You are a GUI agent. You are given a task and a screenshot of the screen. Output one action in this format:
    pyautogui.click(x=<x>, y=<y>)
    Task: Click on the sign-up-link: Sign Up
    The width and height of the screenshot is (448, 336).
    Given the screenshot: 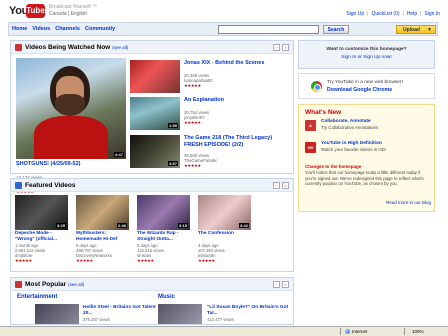 What is the action you would take?
    pyautogui.click(x=355, y=14)
    